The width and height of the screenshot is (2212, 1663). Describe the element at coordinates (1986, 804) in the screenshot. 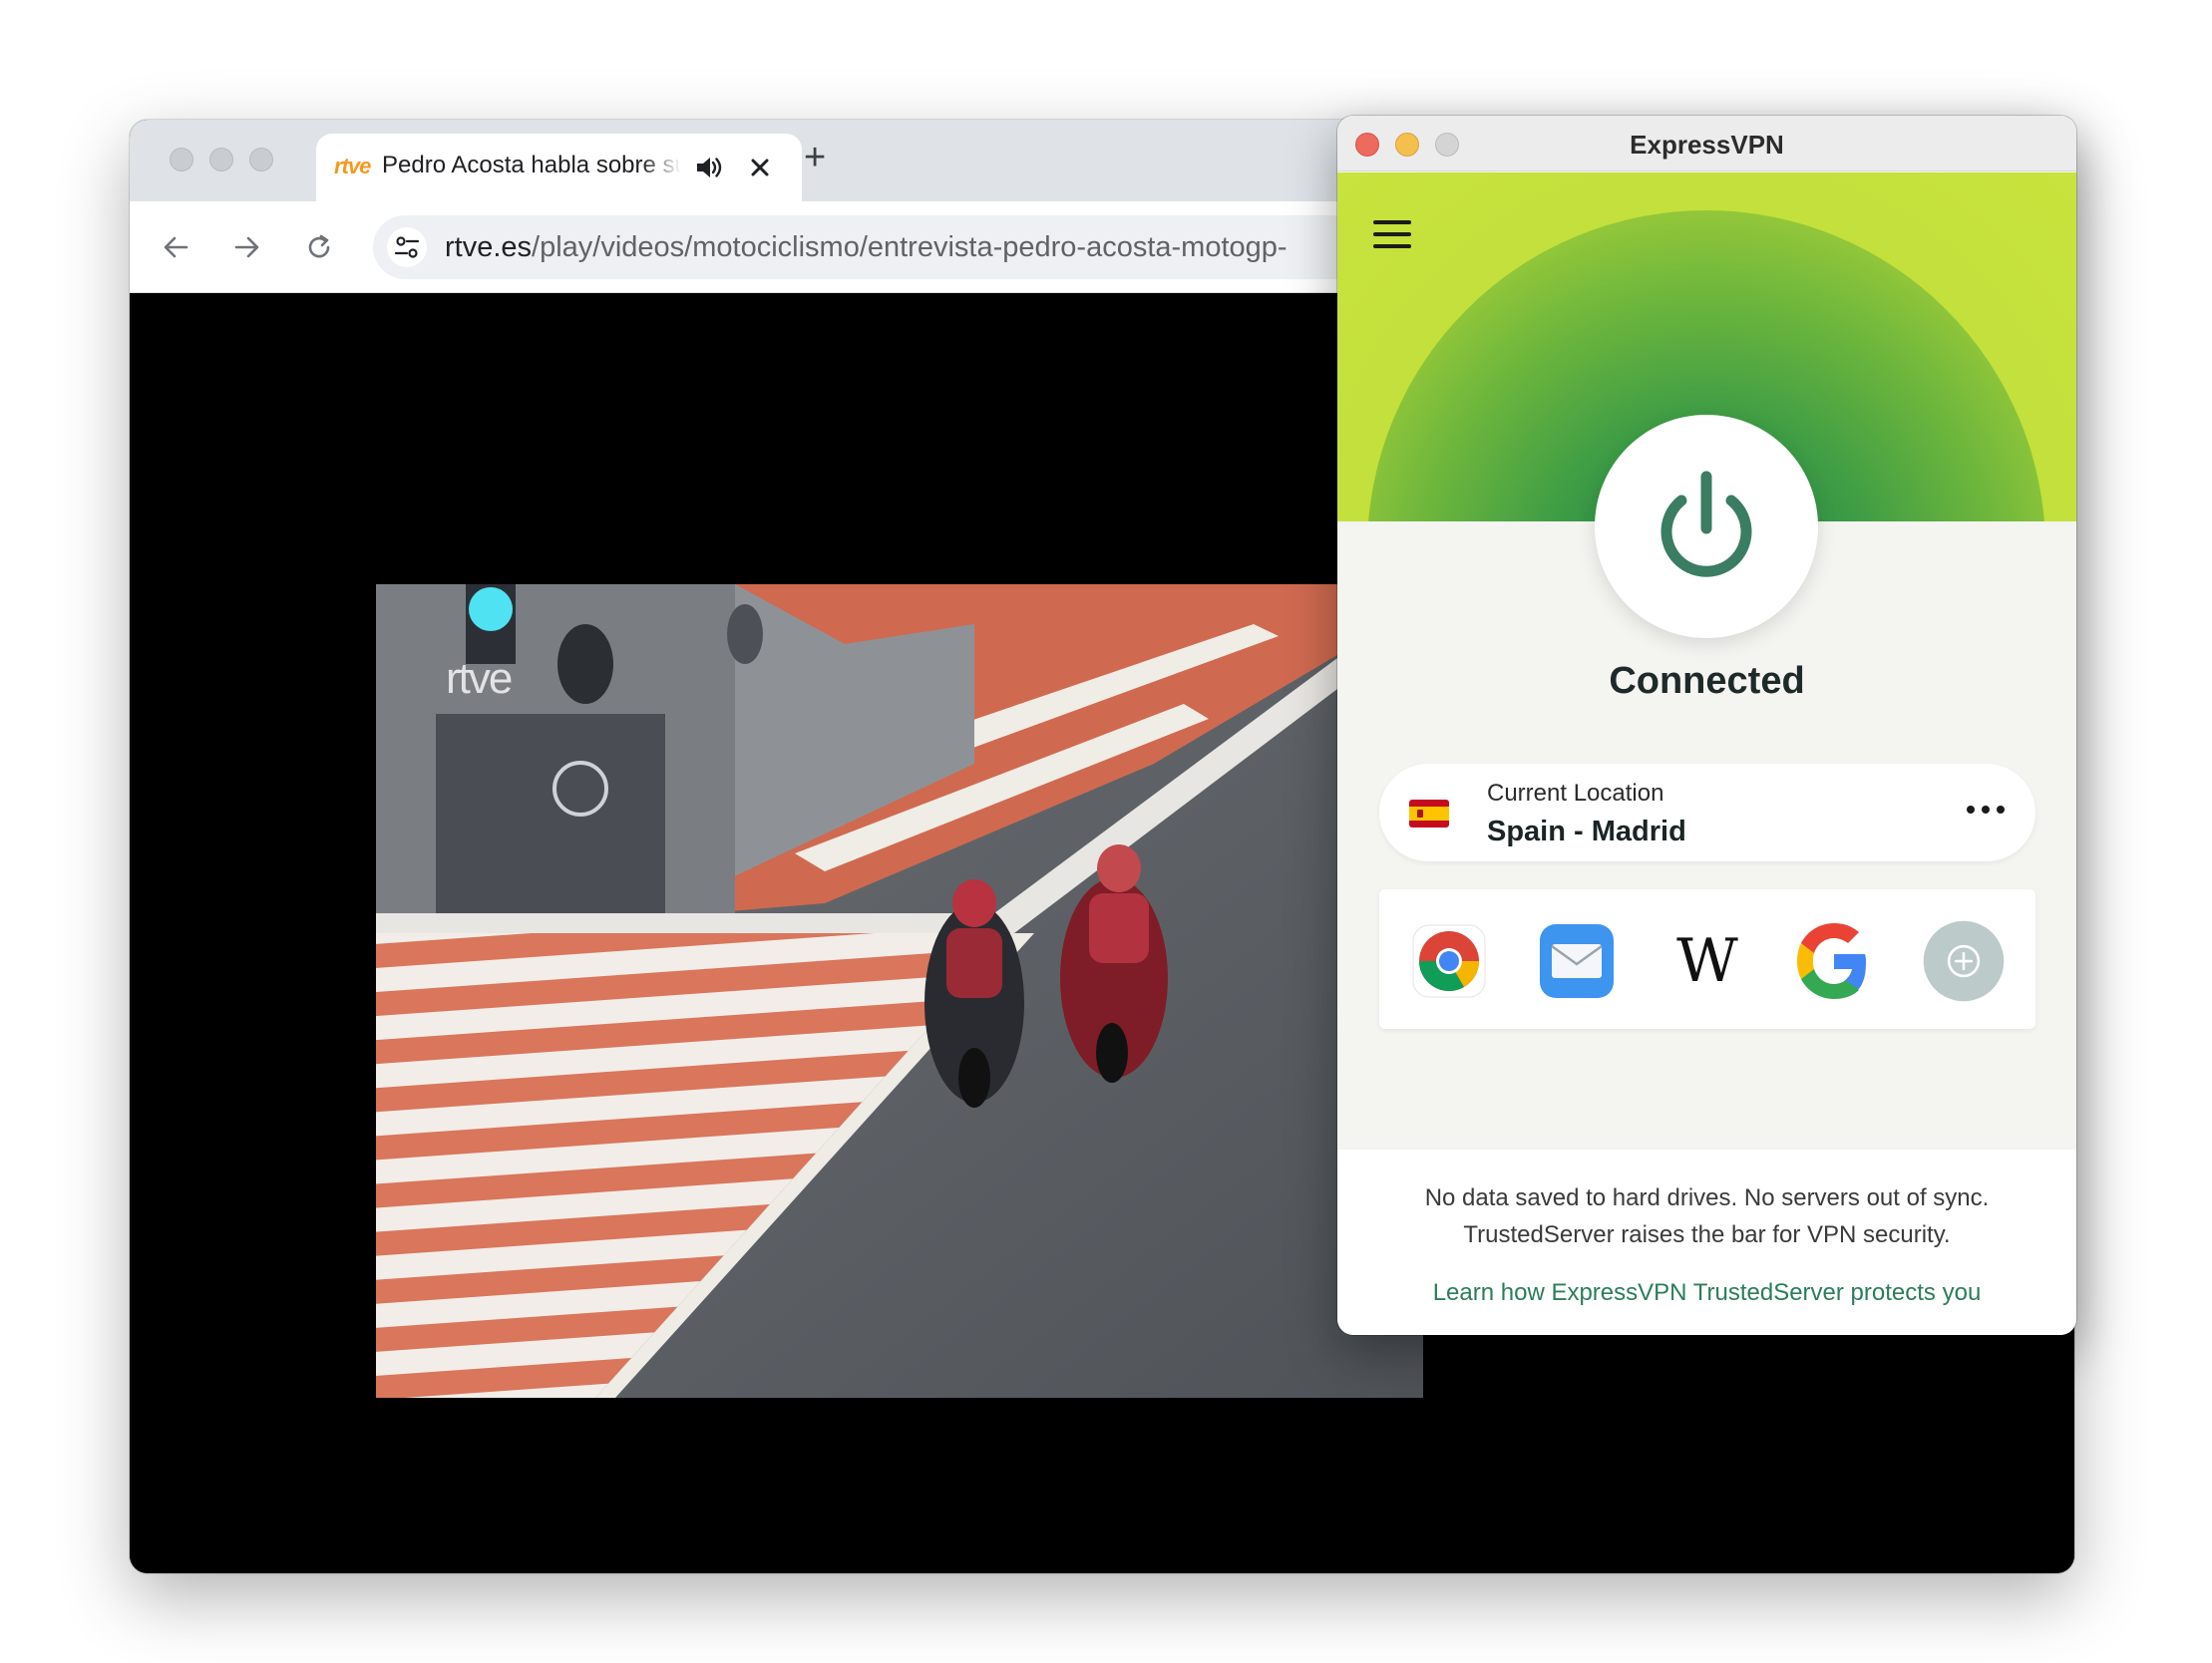

I see `more-options-icon` at that location.